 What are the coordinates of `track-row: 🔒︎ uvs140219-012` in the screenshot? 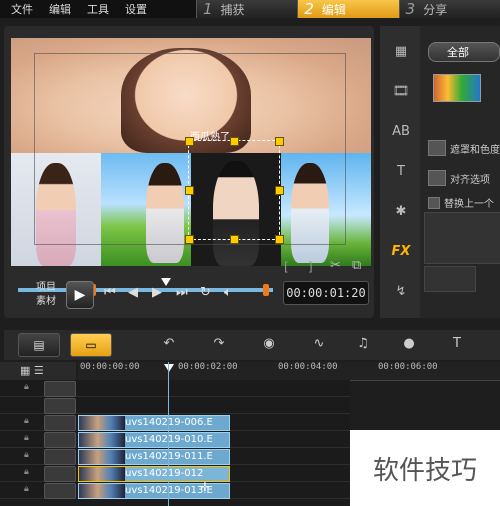 It's located at (175, 473).